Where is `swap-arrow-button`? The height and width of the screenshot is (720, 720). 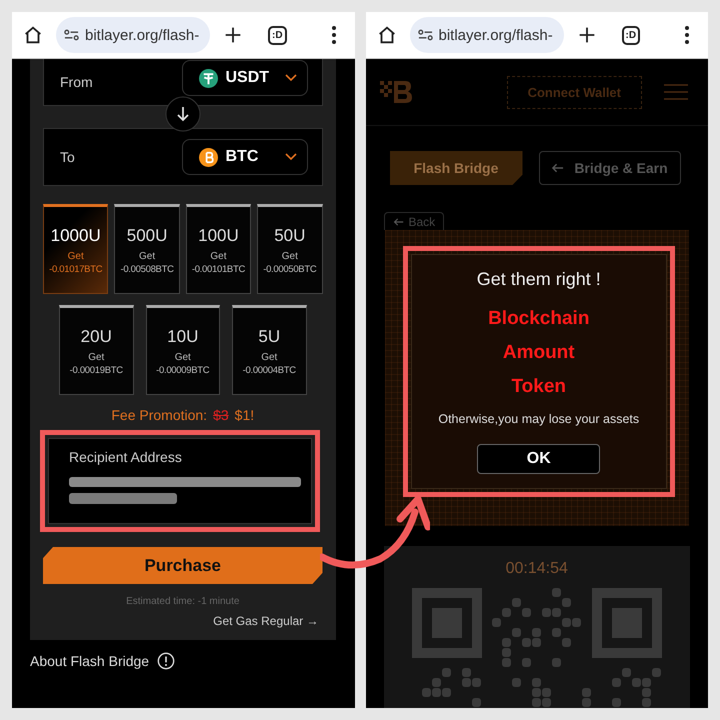 swap-arrow-button is located at coordinates (182, 114).